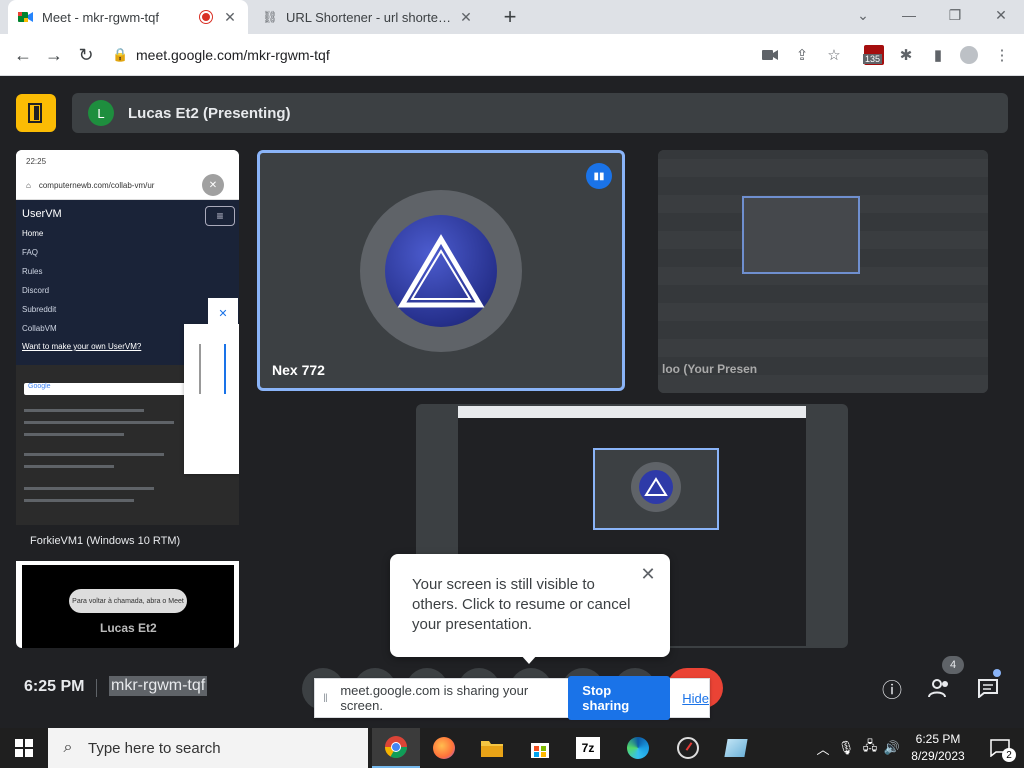 The width and height of the screenshot is (1024, 768). Describe the element at coordinates (802, 55) in the screenshot. I see `share-icon: ⇪` at that location.